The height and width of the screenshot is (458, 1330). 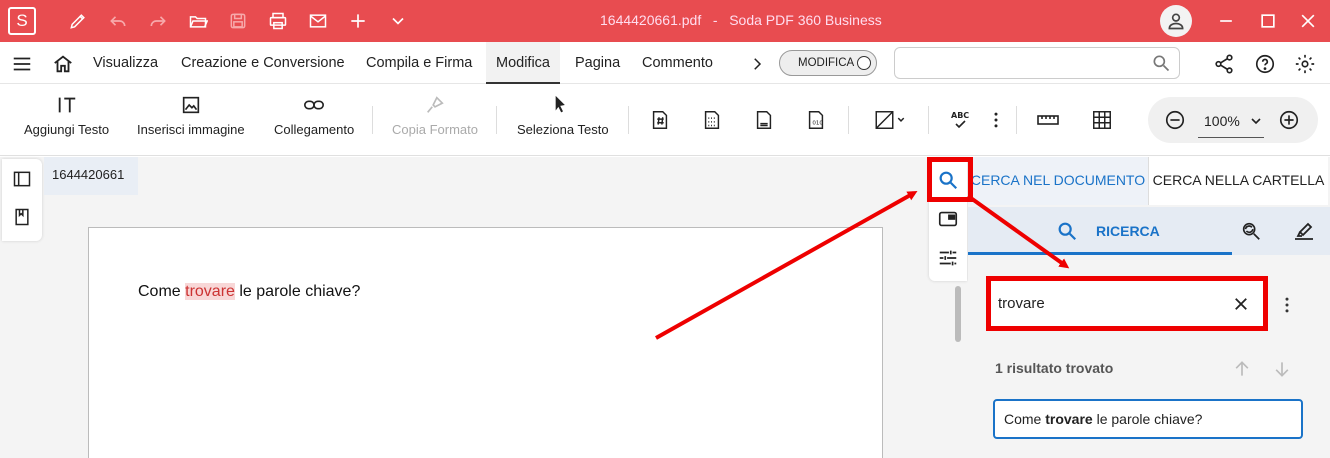 What do you see at coordinates (1048, 120) in the screenshot?
I see `ruler-icon` at bounding box center [1048, 120].